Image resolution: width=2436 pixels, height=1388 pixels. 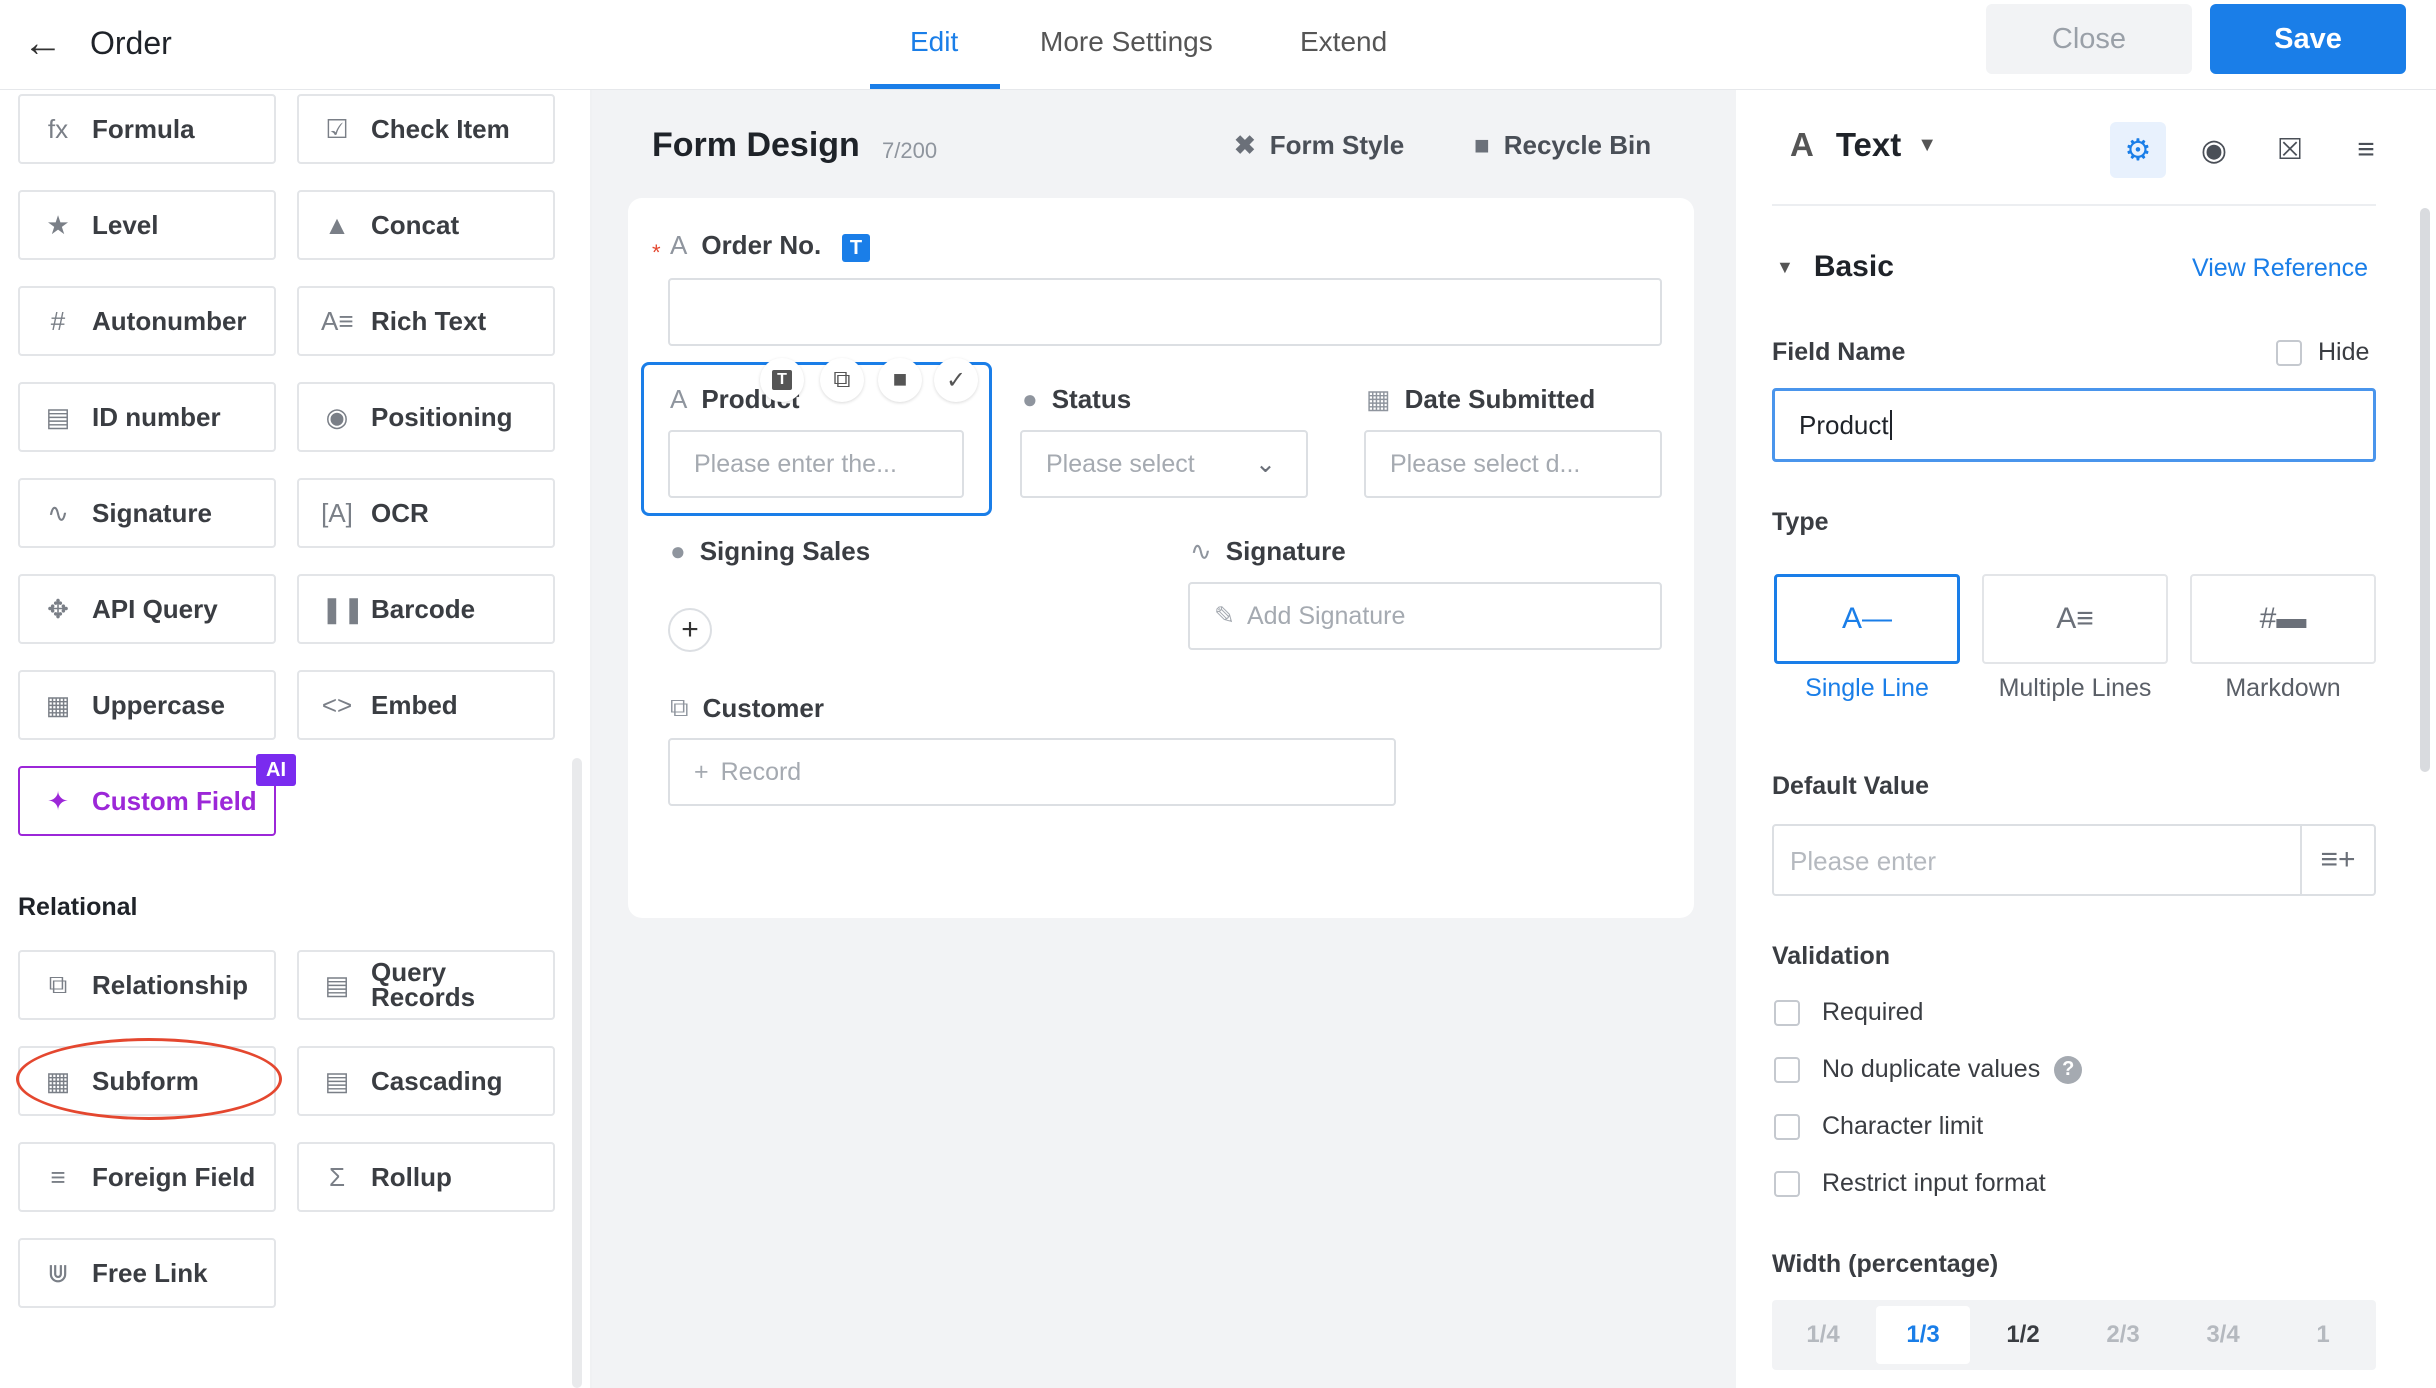 What do you see at coordinates (1878, 1126) in the screenshot?
I see `validation-character-limit: Character limit` at bounding box center [1878, 1126].